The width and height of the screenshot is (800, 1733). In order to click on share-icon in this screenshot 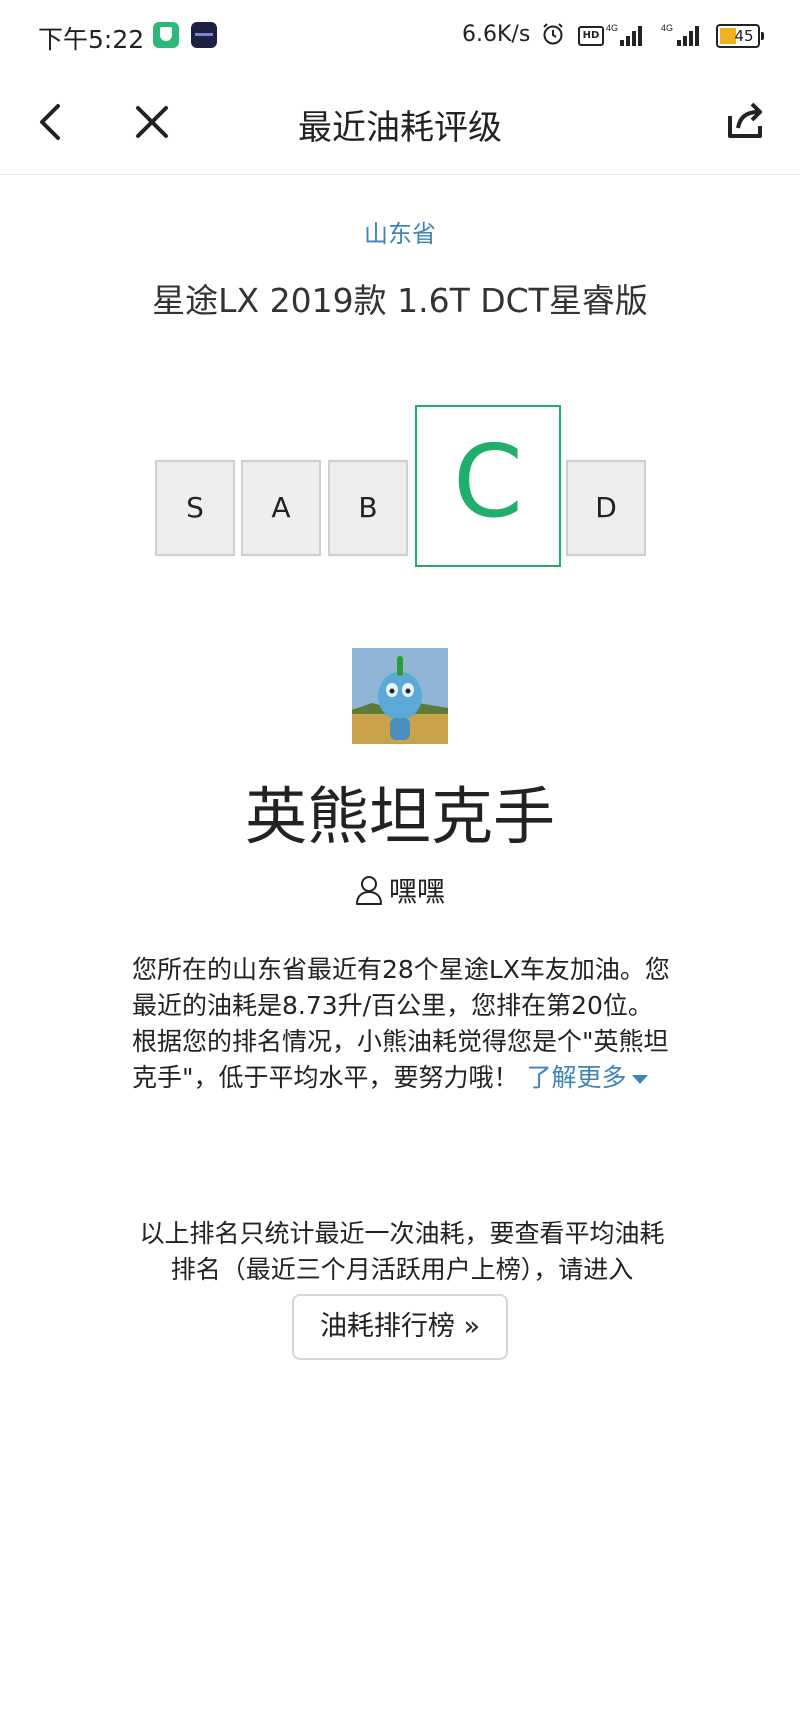, I will do `click(745, 121)`.